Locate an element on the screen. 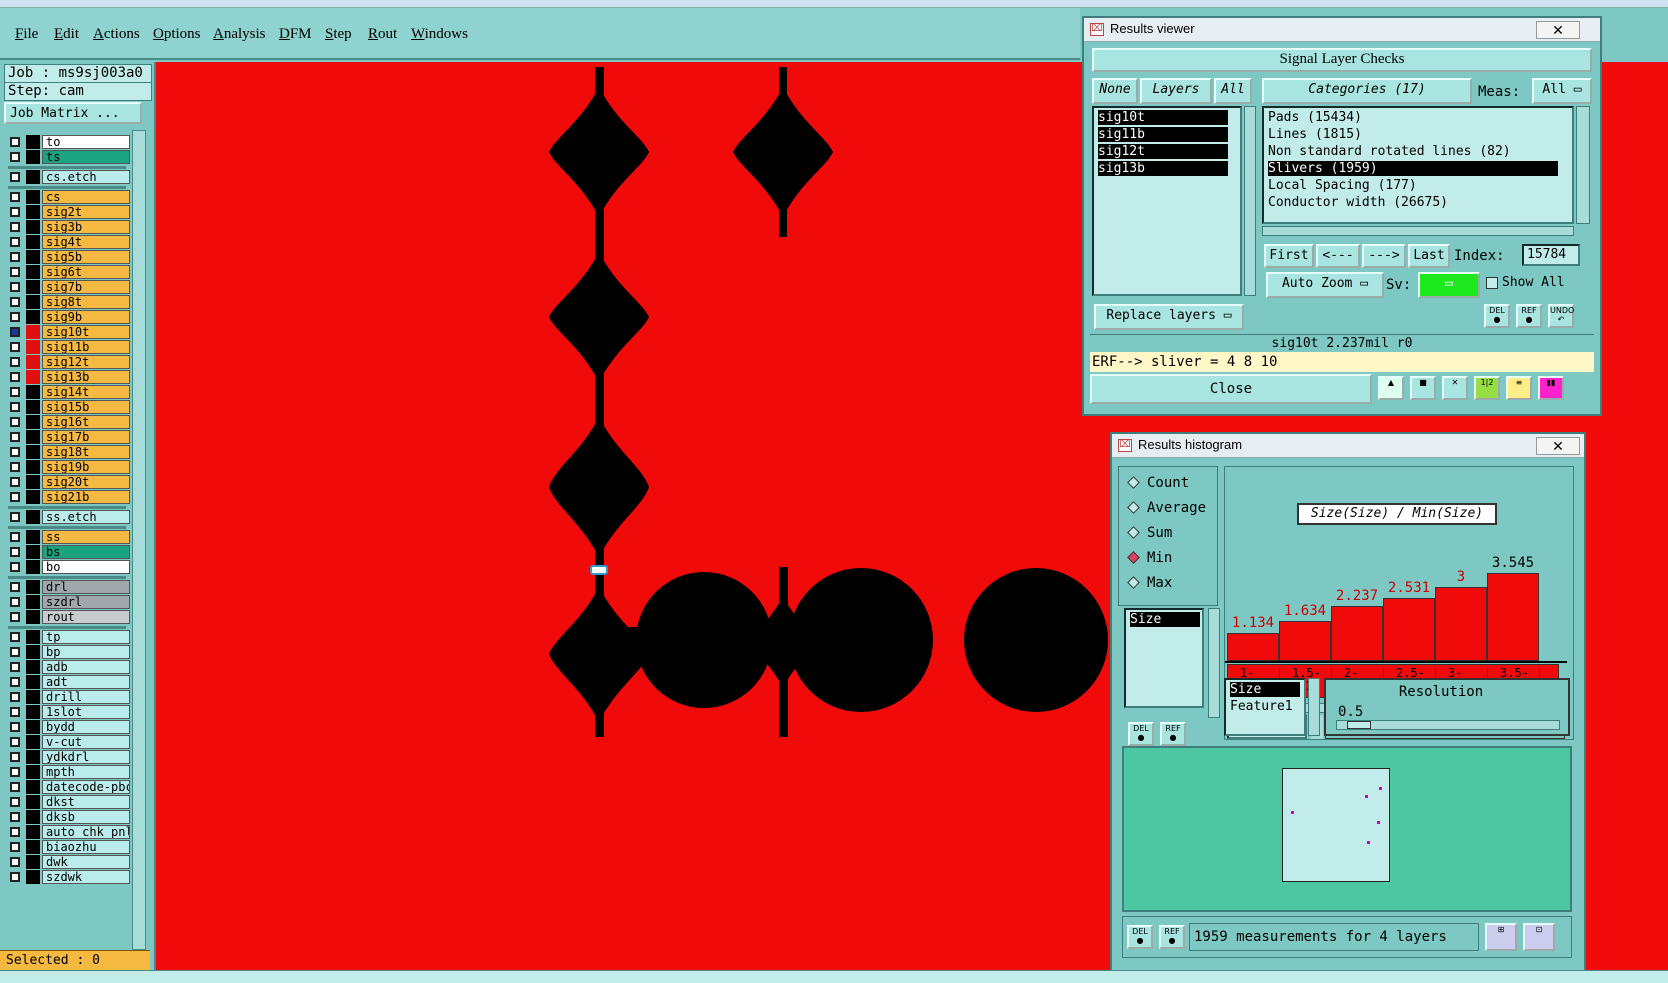 The width and height of the screenshot is (1668, 983). layer-name: sig21b is located at coordinates (86, 497).